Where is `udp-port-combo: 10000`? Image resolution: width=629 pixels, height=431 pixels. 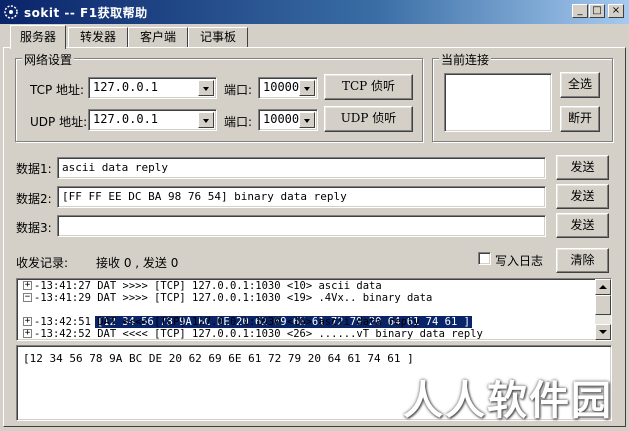
udp-port-combo: 10000 is located at coordinates (288, 120).